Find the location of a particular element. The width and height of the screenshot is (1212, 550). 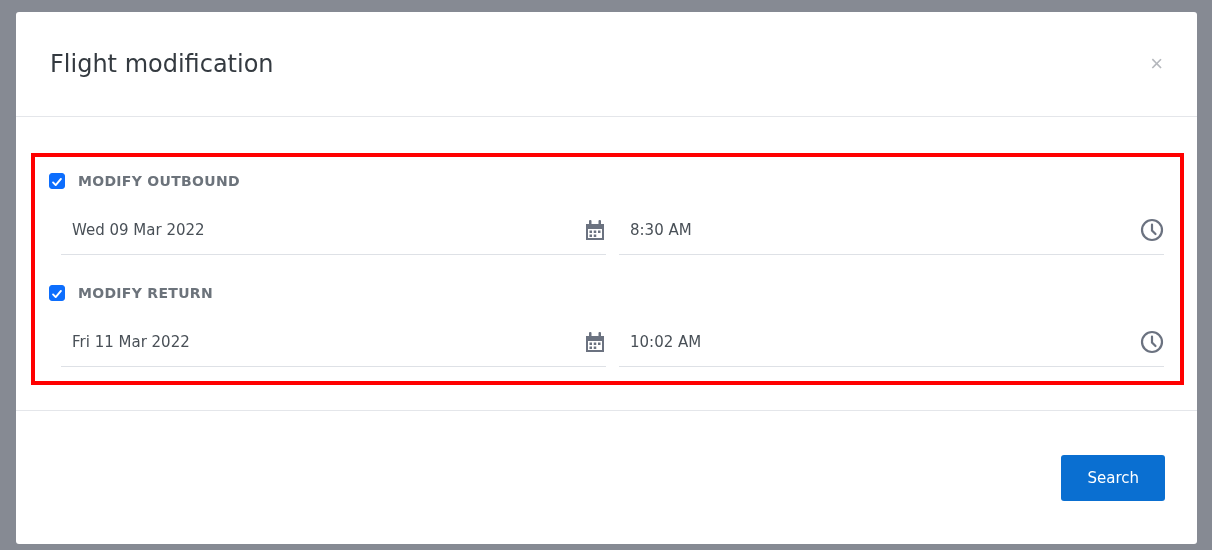

date-field: Wed 09 Mar 2022 is located at coordinates (333, 230).